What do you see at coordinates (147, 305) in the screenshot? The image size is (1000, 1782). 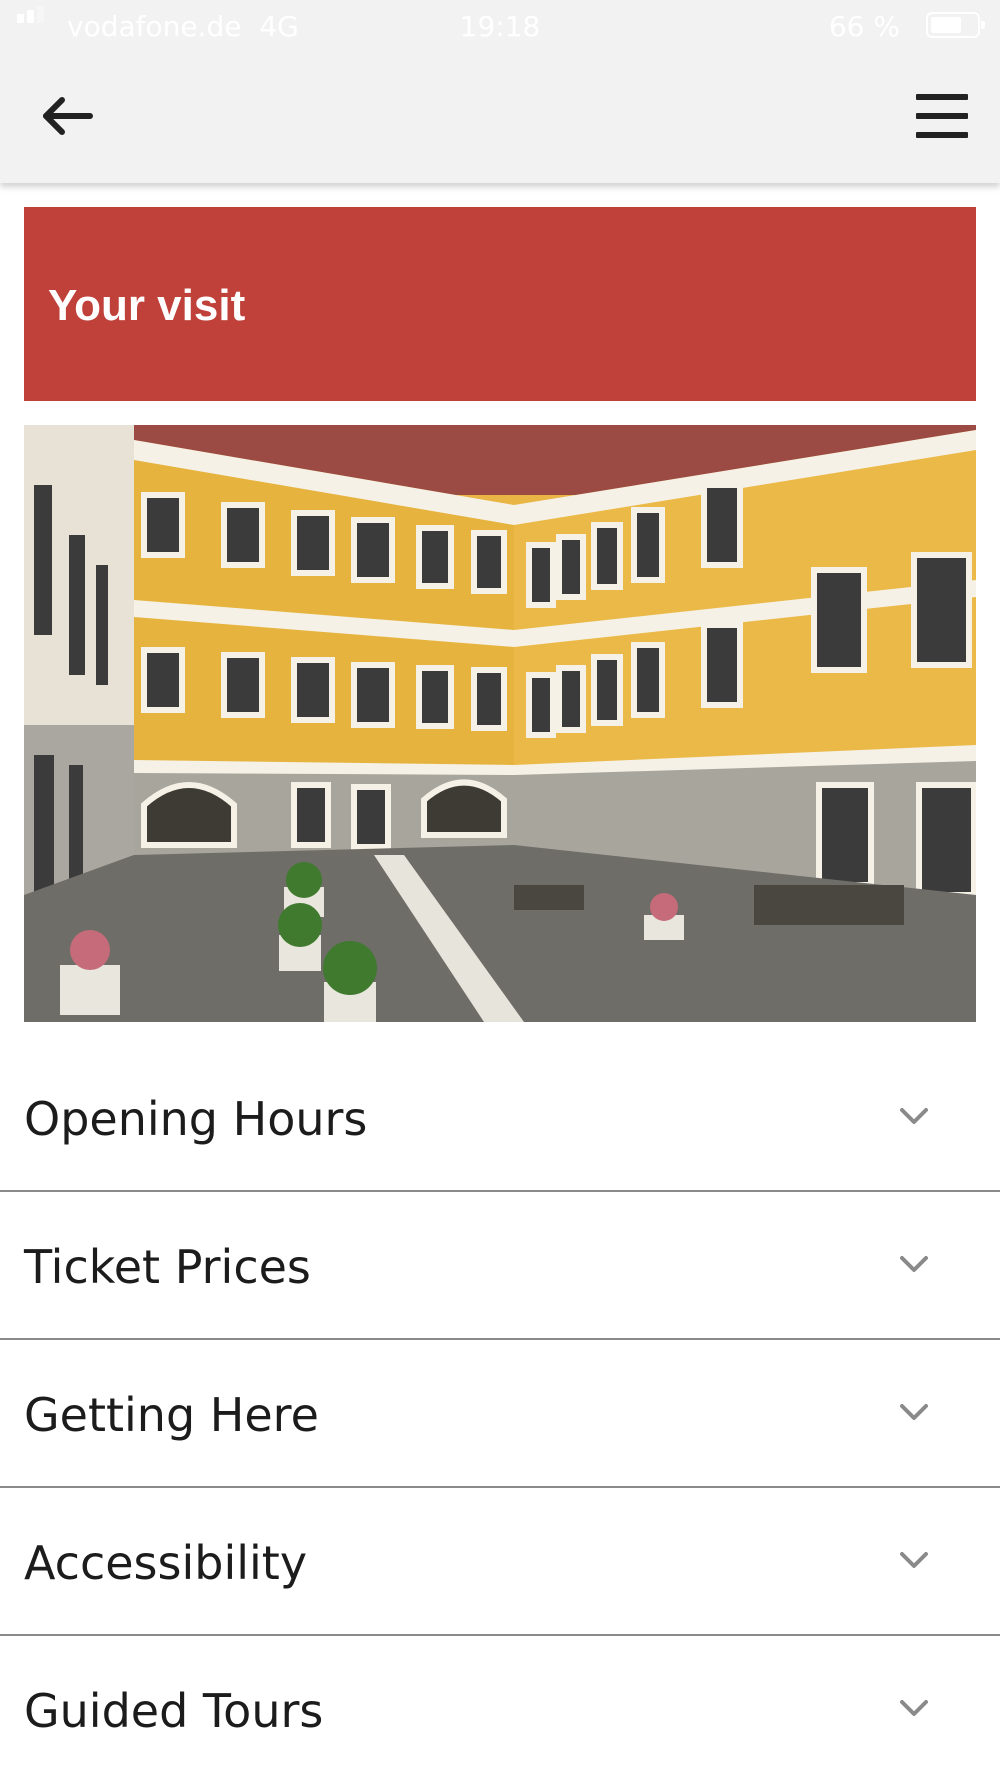 I see `page-title: Your visit` at bounding box center [147, 305].